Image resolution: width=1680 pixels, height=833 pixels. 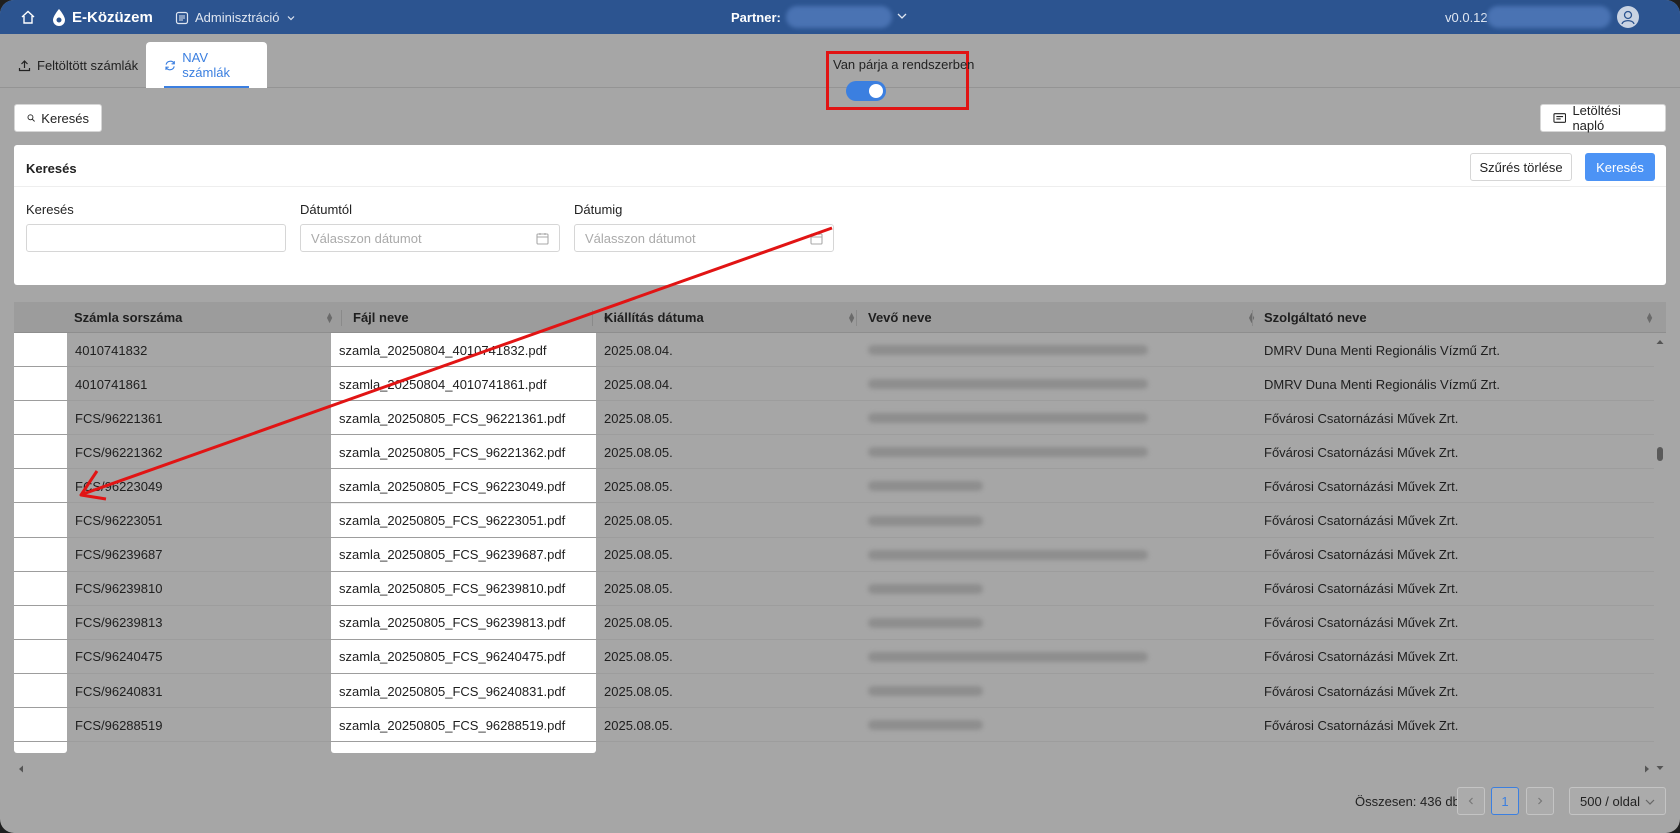 What do you see at coordinates (1471, 801) in the screenshot?
I see `prev-page-button` at bounding box center [1471, 801].